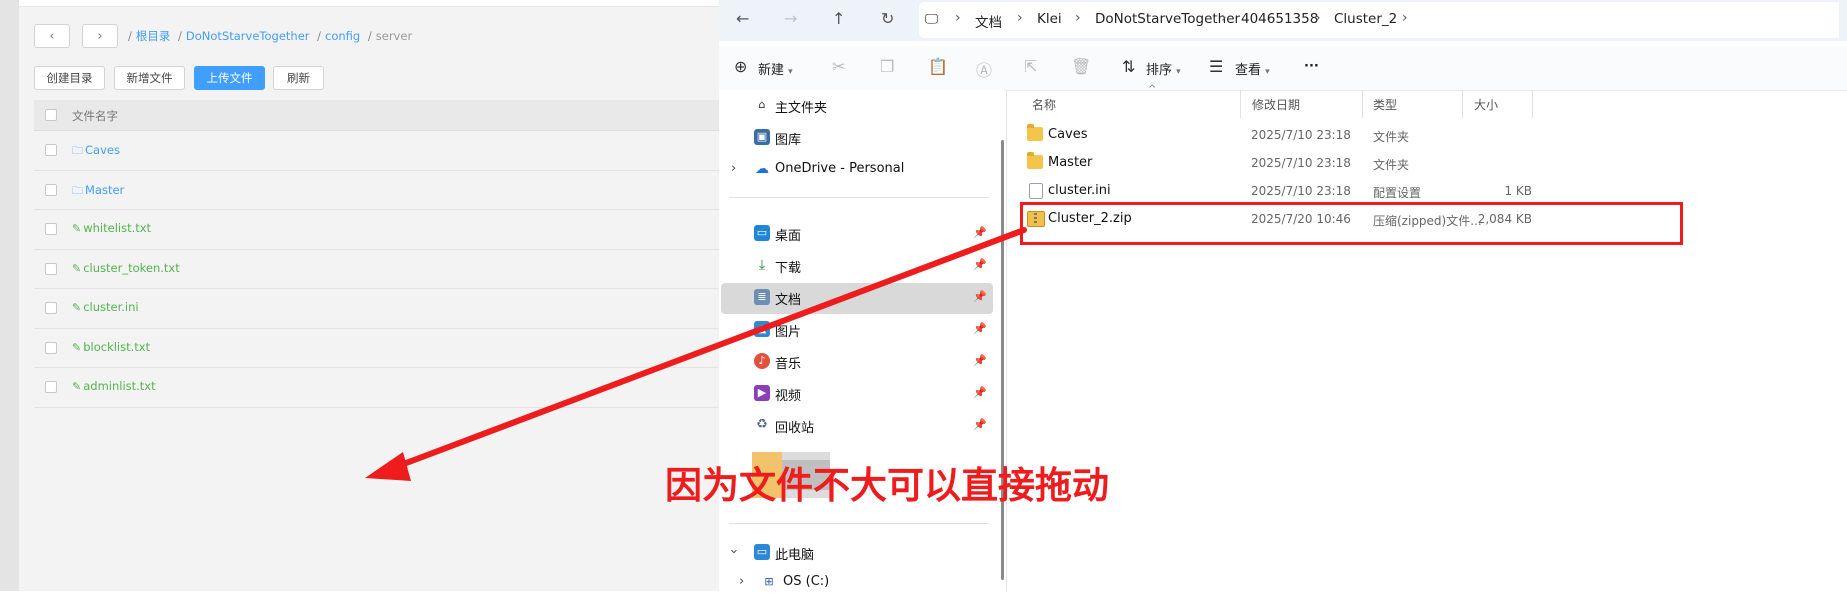 Image resolution: width=1847 pixels, height=599 pixels. I want to click on annotation-text: 因为文件不大可以直接拖动, so click(887, 485).